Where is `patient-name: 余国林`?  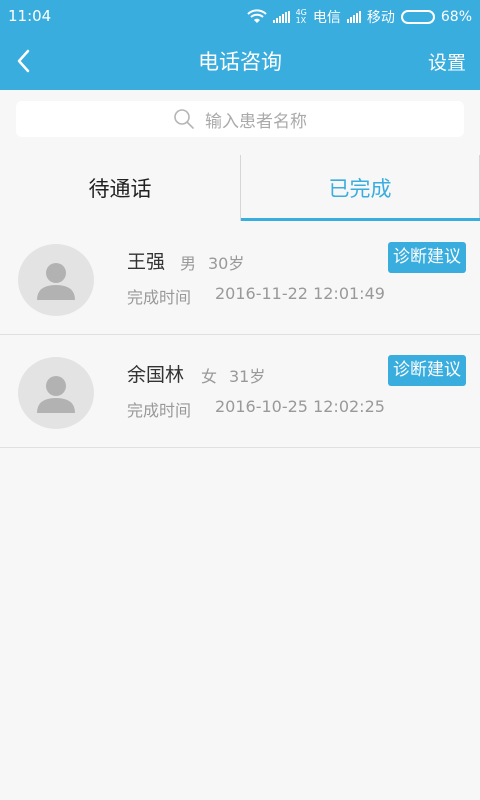 patient-name: 余国林 is located at coordinates (156, 375).